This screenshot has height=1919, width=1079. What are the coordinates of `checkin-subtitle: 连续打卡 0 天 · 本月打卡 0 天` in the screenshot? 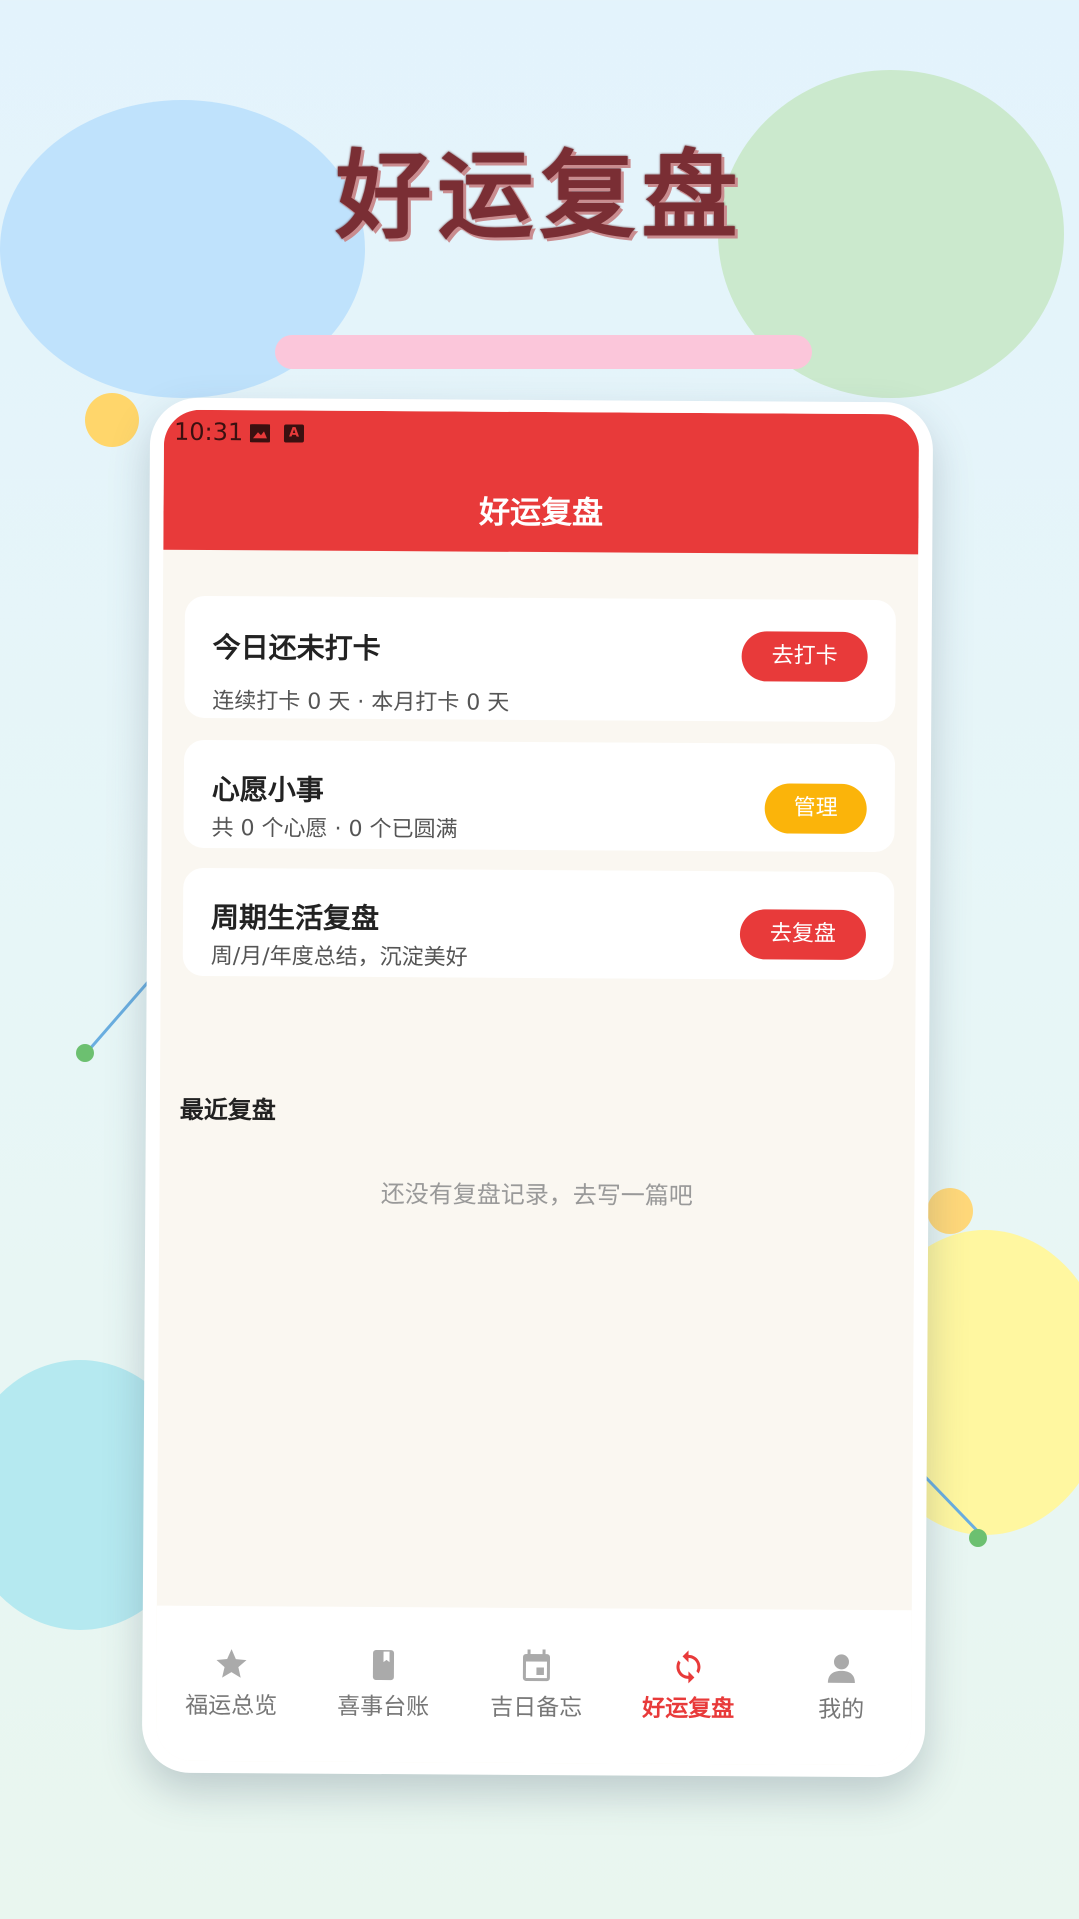 It's located at (361, 702).